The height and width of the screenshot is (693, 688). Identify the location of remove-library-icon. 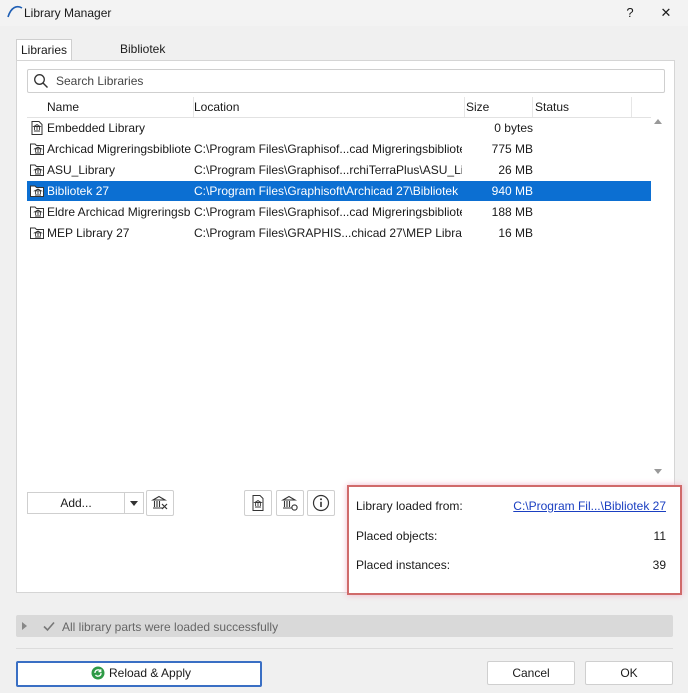
(159, 502).